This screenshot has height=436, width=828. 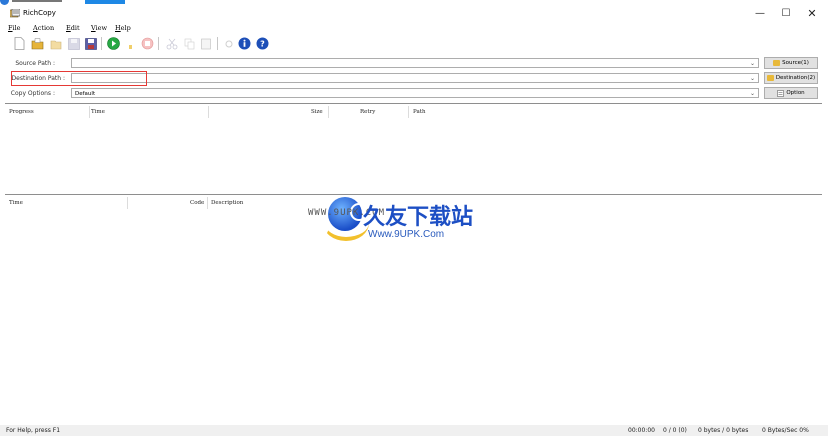 What do you see at coordinates (723, 430) in the screenshot?
I see `status-bytes: 0 bytes / 0 bytes` at bounding box center [723, 430].